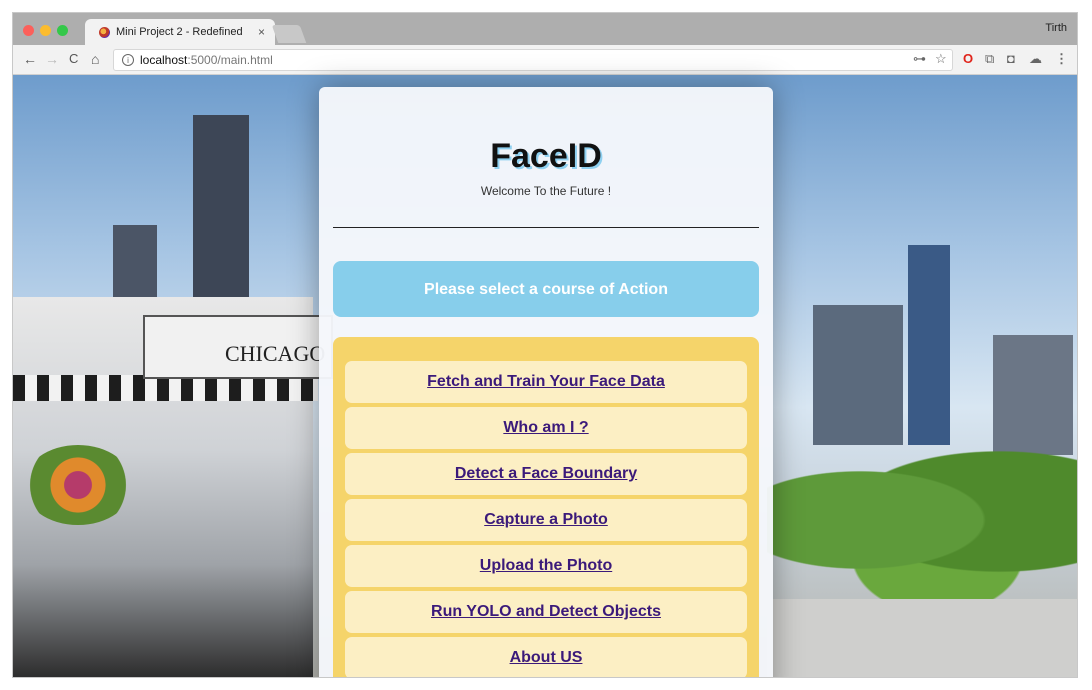 Image resolution: width=1092 pixels, height=690 pixels. Describe the element at coordinates (230, 60) in the screenshot. I see `url-path: :5000/main.html` at that location.